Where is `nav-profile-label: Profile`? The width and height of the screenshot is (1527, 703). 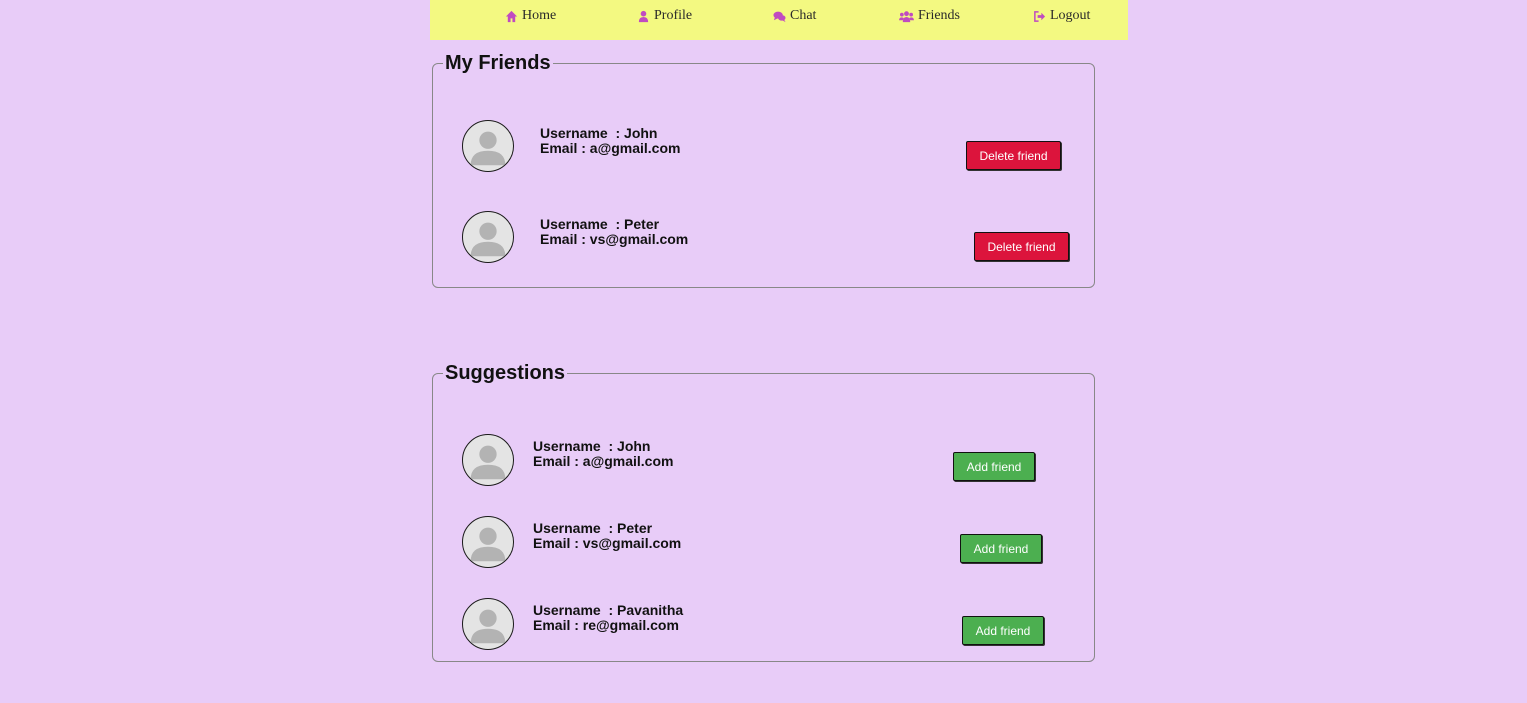 nav-profile-label: Profile is located at coordinates (673, 15).